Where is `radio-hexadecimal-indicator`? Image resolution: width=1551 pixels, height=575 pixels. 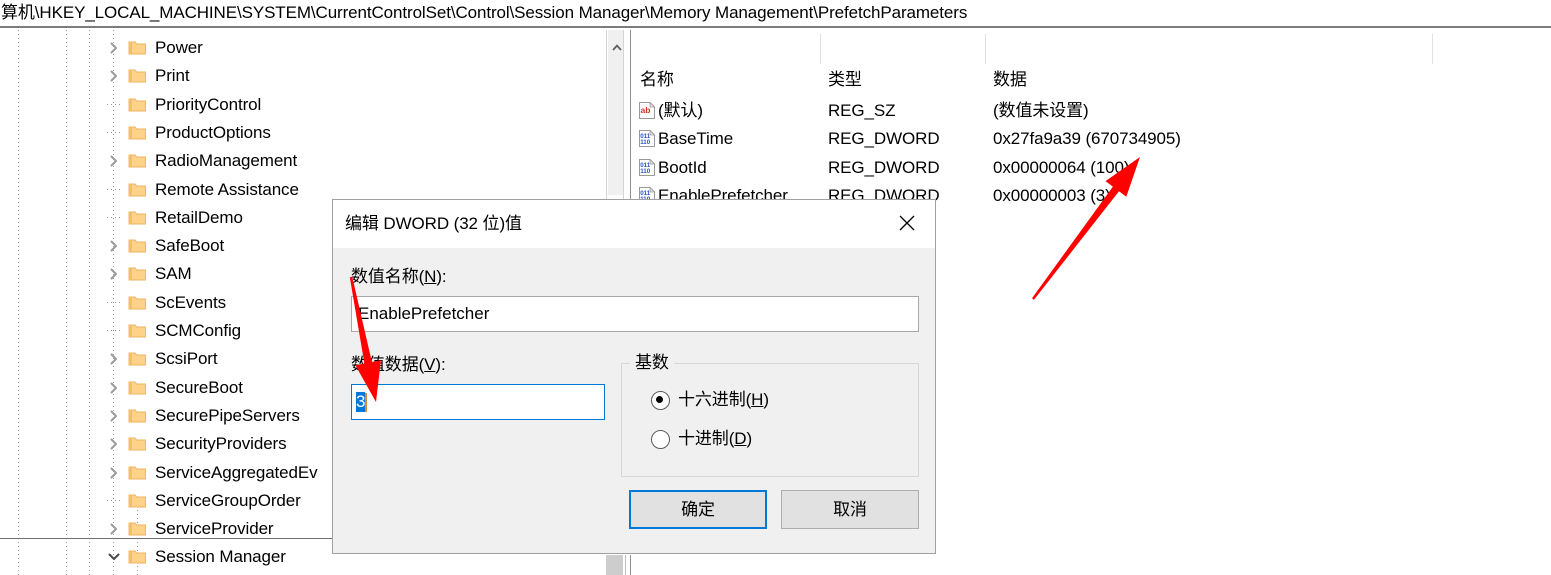
radio-hexadecimal-indicator is located at coordinates (660, 400).